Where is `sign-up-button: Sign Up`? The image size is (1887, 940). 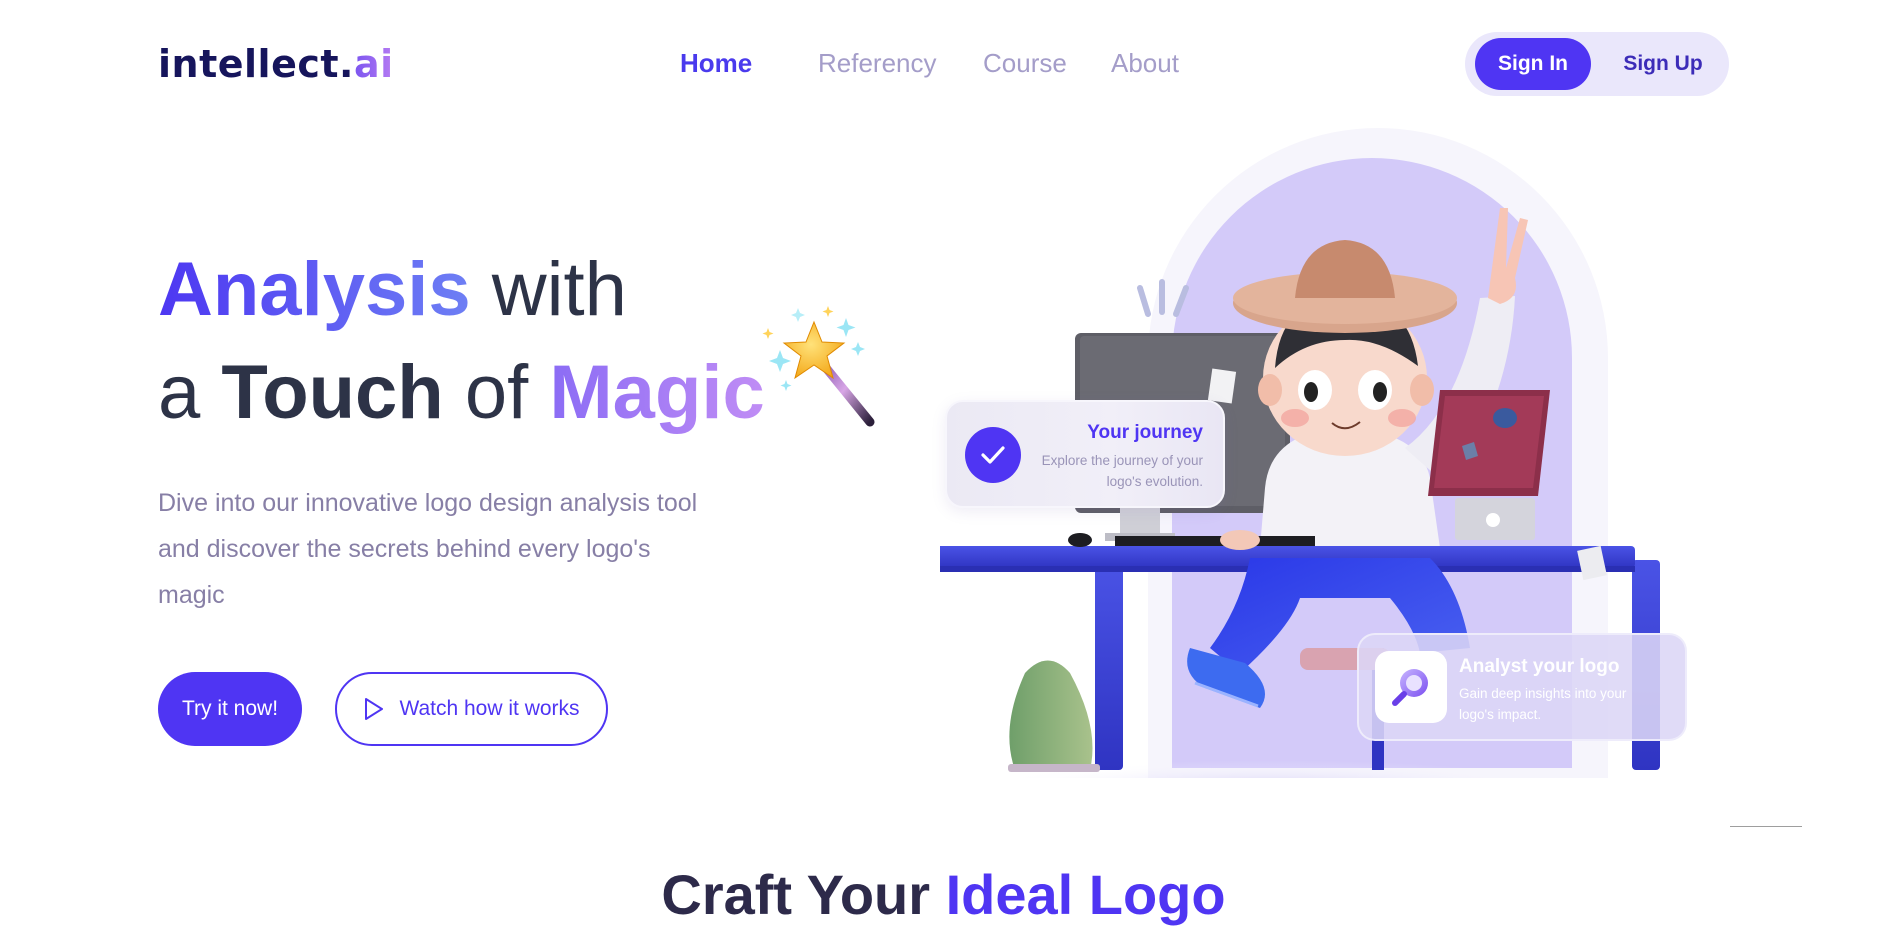
sign-up-button: Sign Up is located at coordinates (1663, 64).